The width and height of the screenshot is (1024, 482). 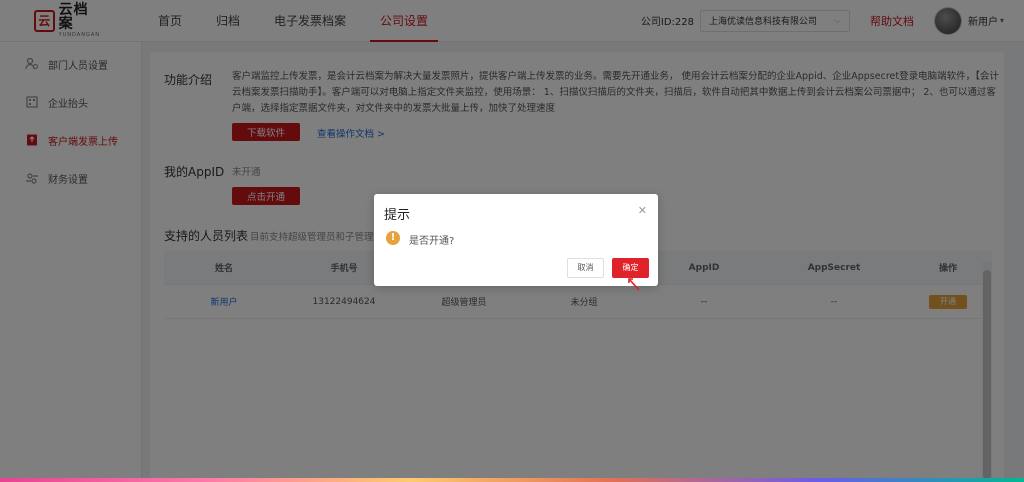 What do you see at coordinates (432, 241) in the screenshot?
I see `dialog-message: 是否开通?` at bounding box center [432, 241].